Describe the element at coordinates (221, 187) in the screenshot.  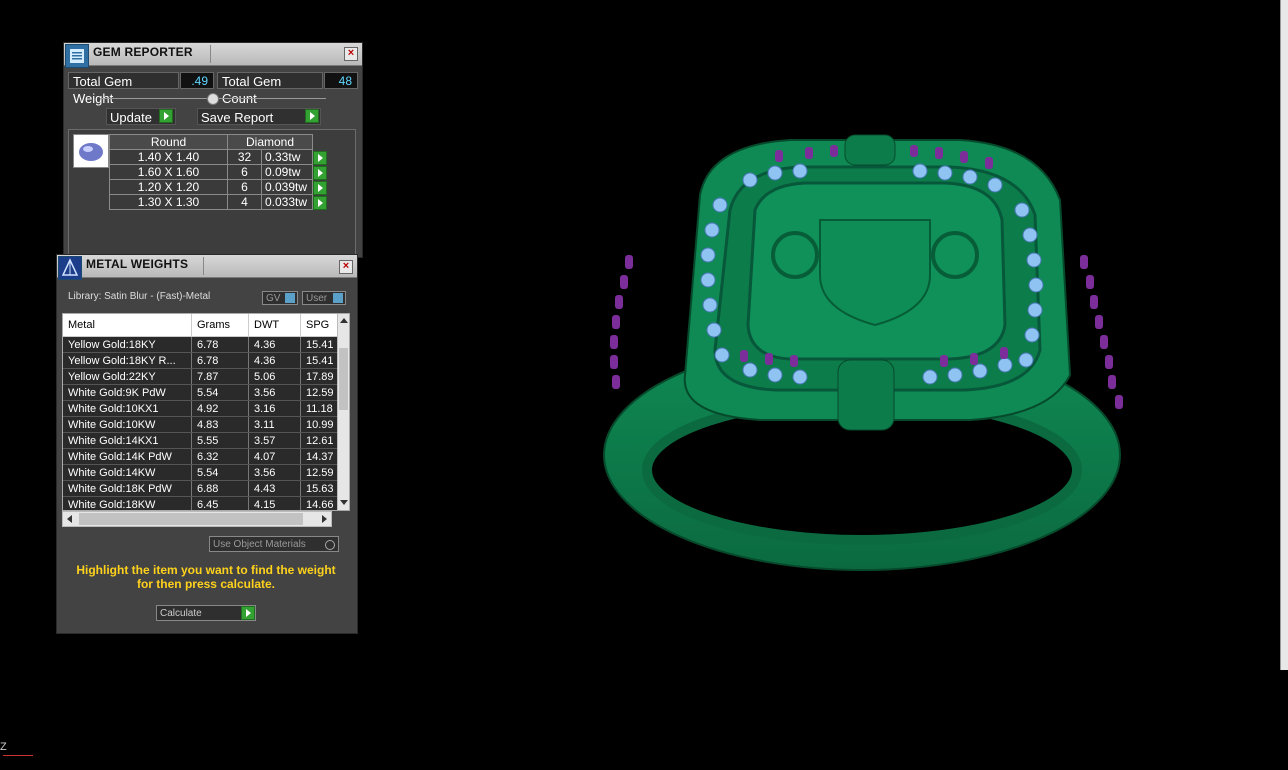
I see `gem-row: 1.20 X 1.20 6 0.039tw` at that location.